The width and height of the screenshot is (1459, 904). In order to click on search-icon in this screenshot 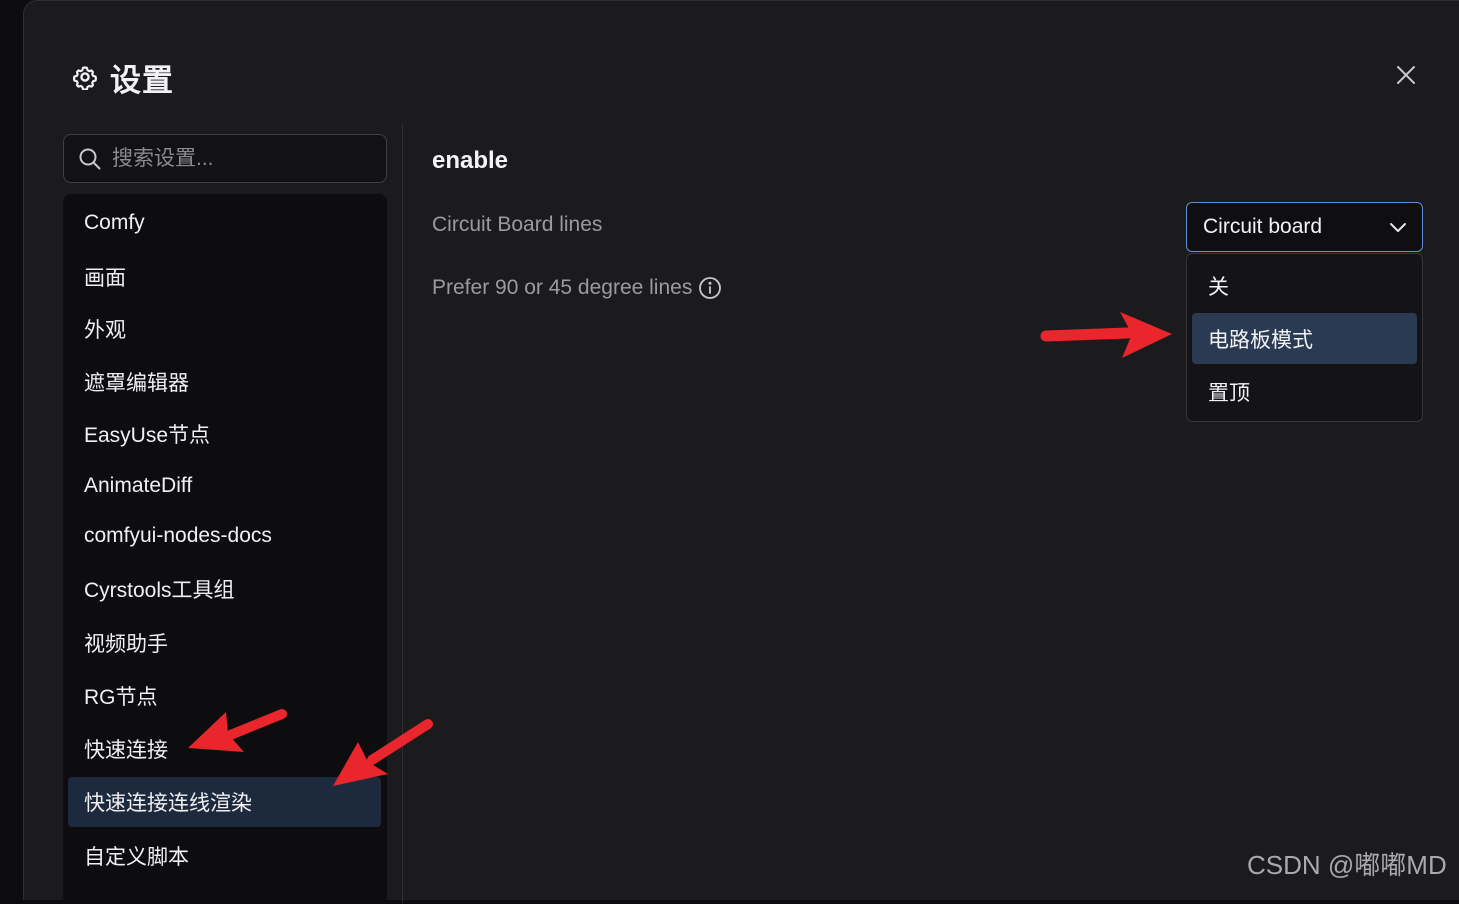, I will do `click(90, 158)`.